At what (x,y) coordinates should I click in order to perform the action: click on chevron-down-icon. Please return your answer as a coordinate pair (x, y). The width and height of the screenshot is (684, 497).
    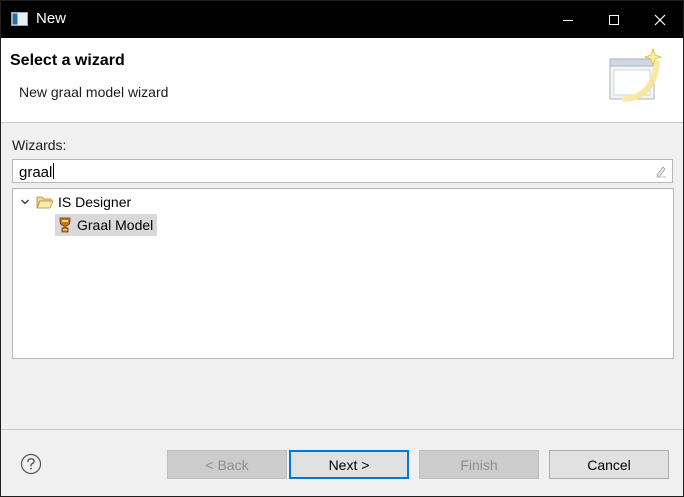
    Looking at the image, I should click on (25, 202).